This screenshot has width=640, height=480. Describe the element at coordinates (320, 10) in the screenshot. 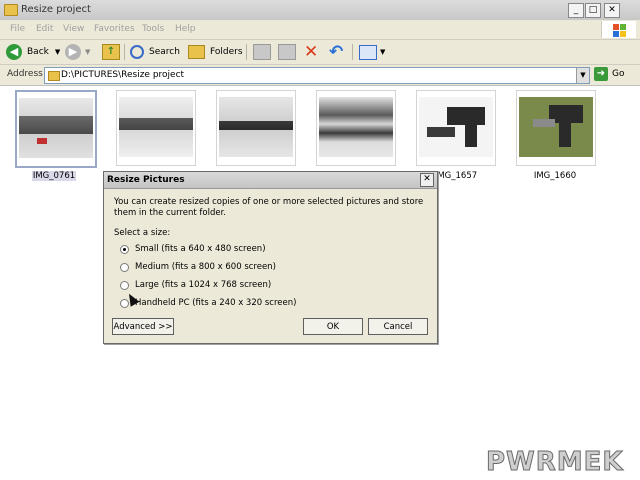

I see `title-bar: Resize project _ □ ✕` at that location.